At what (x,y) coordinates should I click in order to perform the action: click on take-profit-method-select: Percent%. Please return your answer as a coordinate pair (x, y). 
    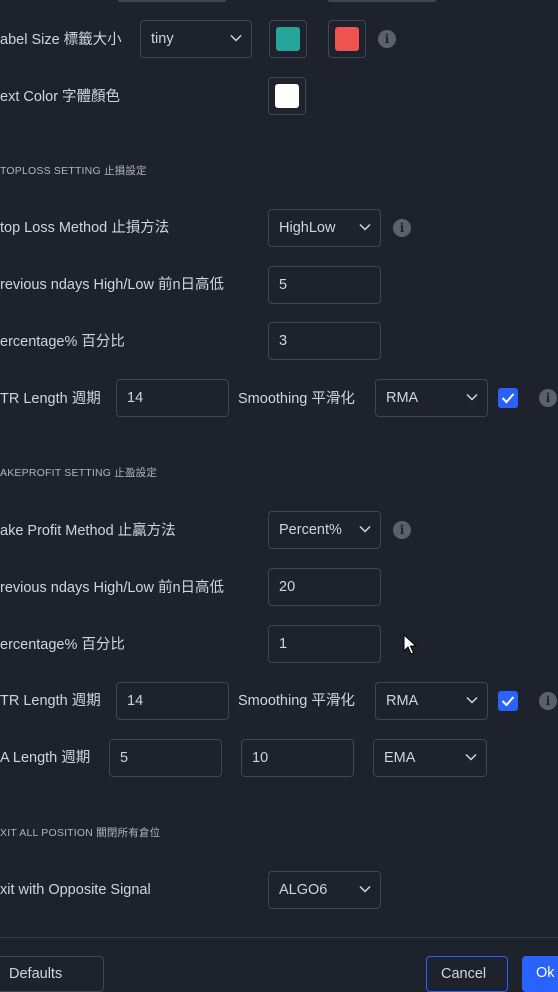
    Looking at the image, I should click on (324, 530).